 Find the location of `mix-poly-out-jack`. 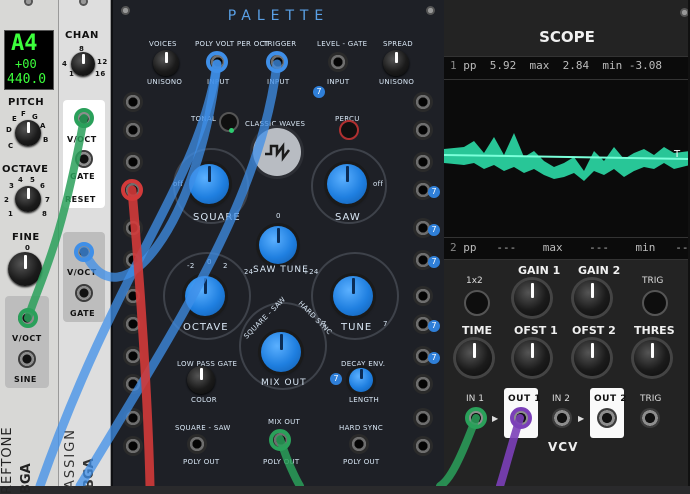

mix-poly-out-jack is located at coordinates (281, 440).